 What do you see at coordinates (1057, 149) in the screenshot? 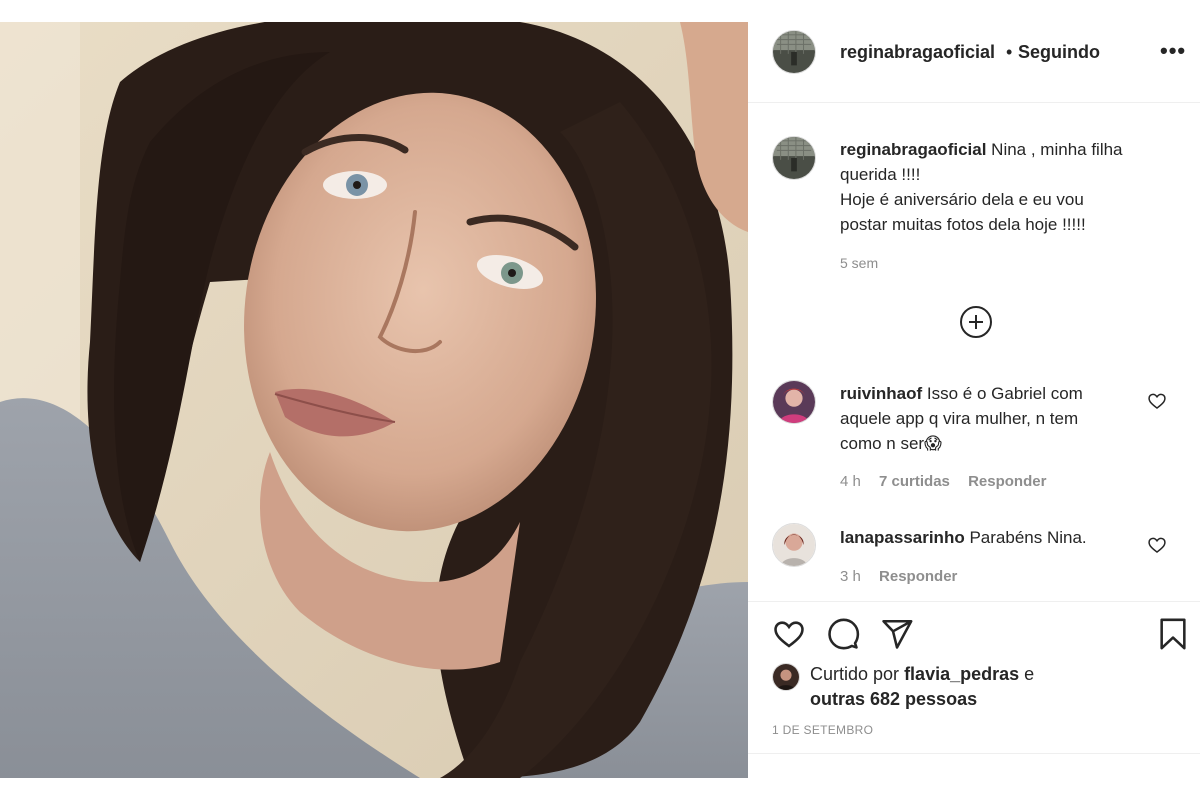
I see `caption-line-1: Nina , minha filha` at bounding box center [1057, 149].